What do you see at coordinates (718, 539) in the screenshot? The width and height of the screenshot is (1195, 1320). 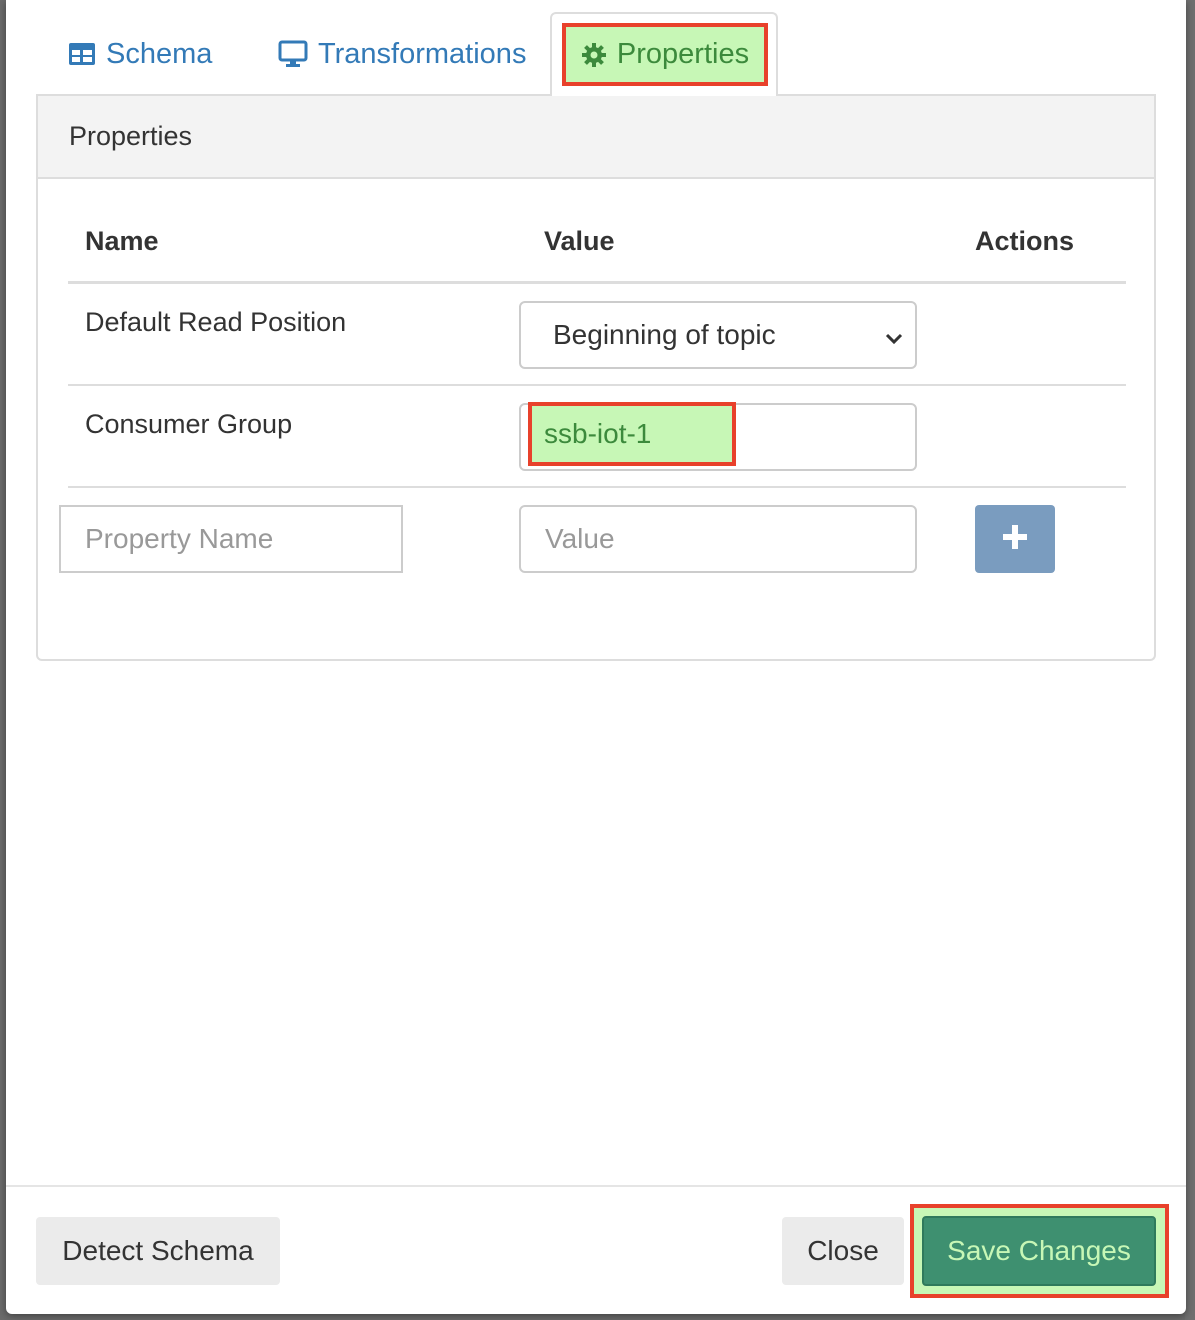 I see `property-value-input: Value` at bounding box center [718, 539].